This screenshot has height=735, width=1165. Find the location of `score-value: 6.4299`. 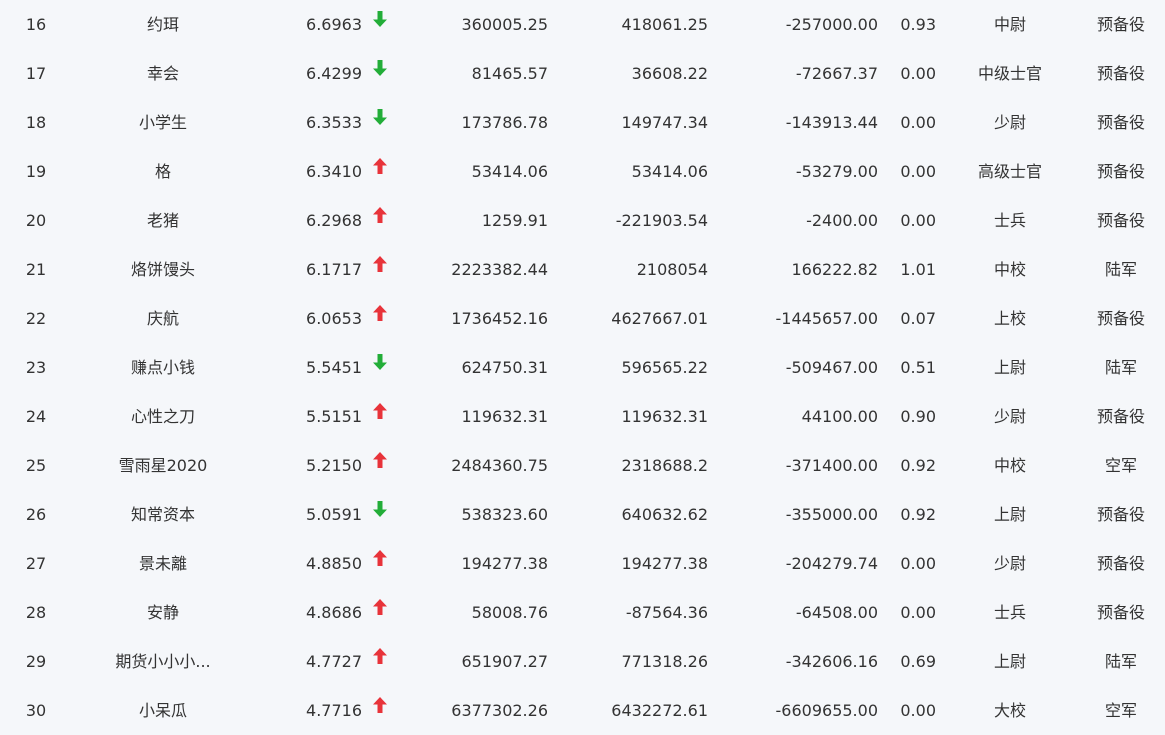

score-value: 6.4299 is located at coordinates (334, 73).